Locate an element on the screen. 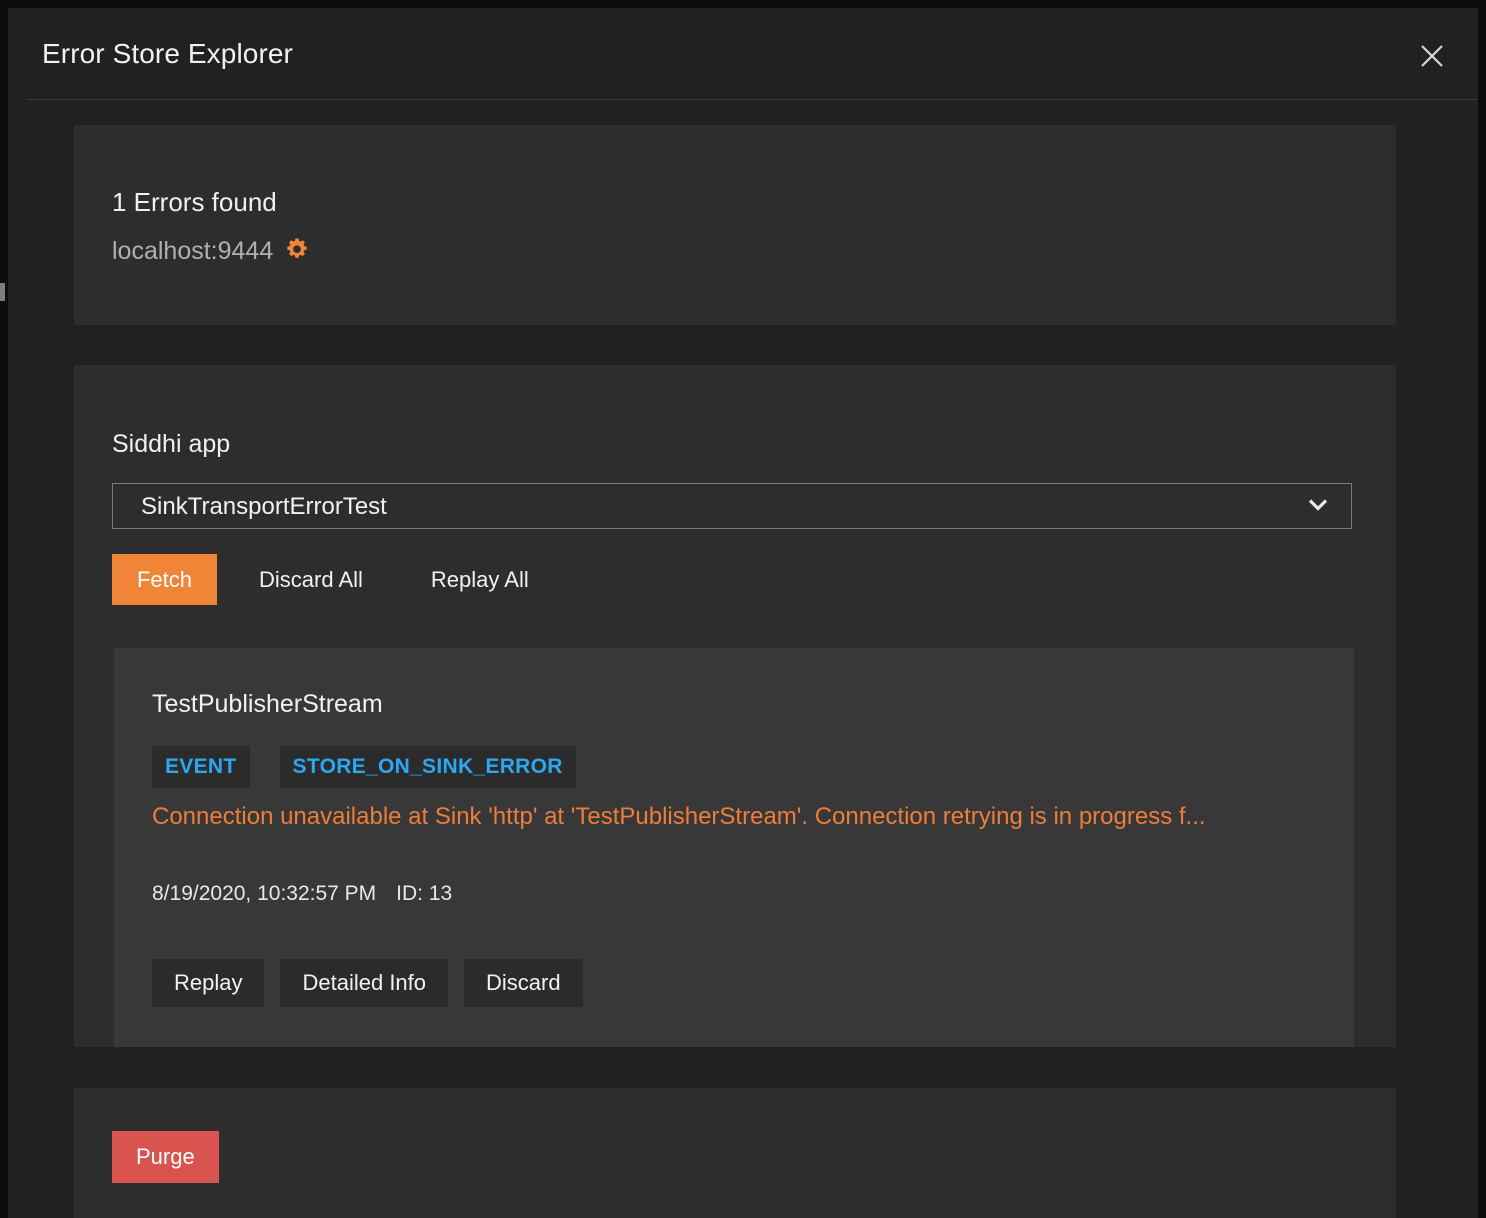 This screenshot has height=1218, width=1486. host-row: localhost:9444 is located at coordinates (210, 251).